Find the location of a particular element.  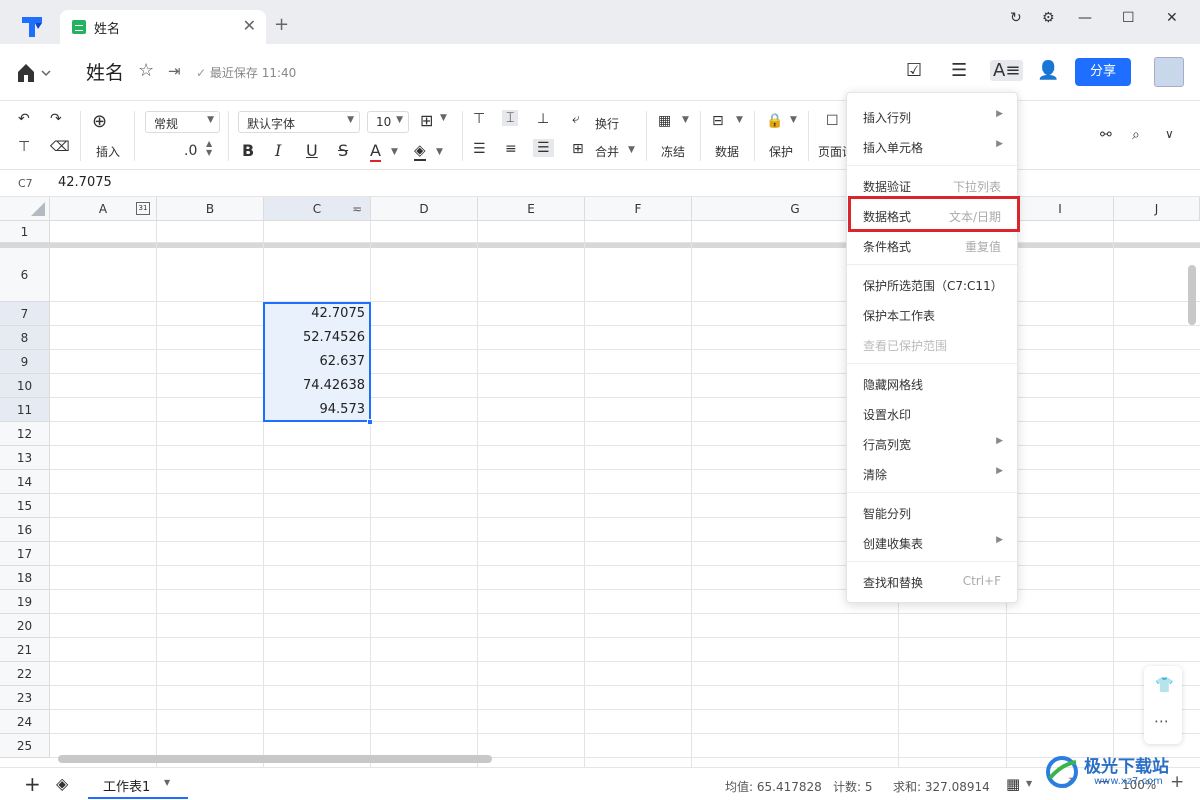

filter-icon: ≂ is located at coordinates (357, 209).